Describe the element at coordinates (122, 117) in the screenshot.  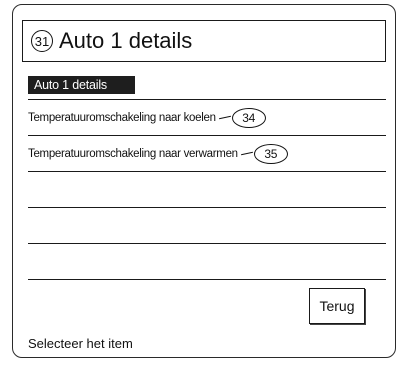
I see `menu-item-label: Temperatuuromschakeling naar koelen` at that location.